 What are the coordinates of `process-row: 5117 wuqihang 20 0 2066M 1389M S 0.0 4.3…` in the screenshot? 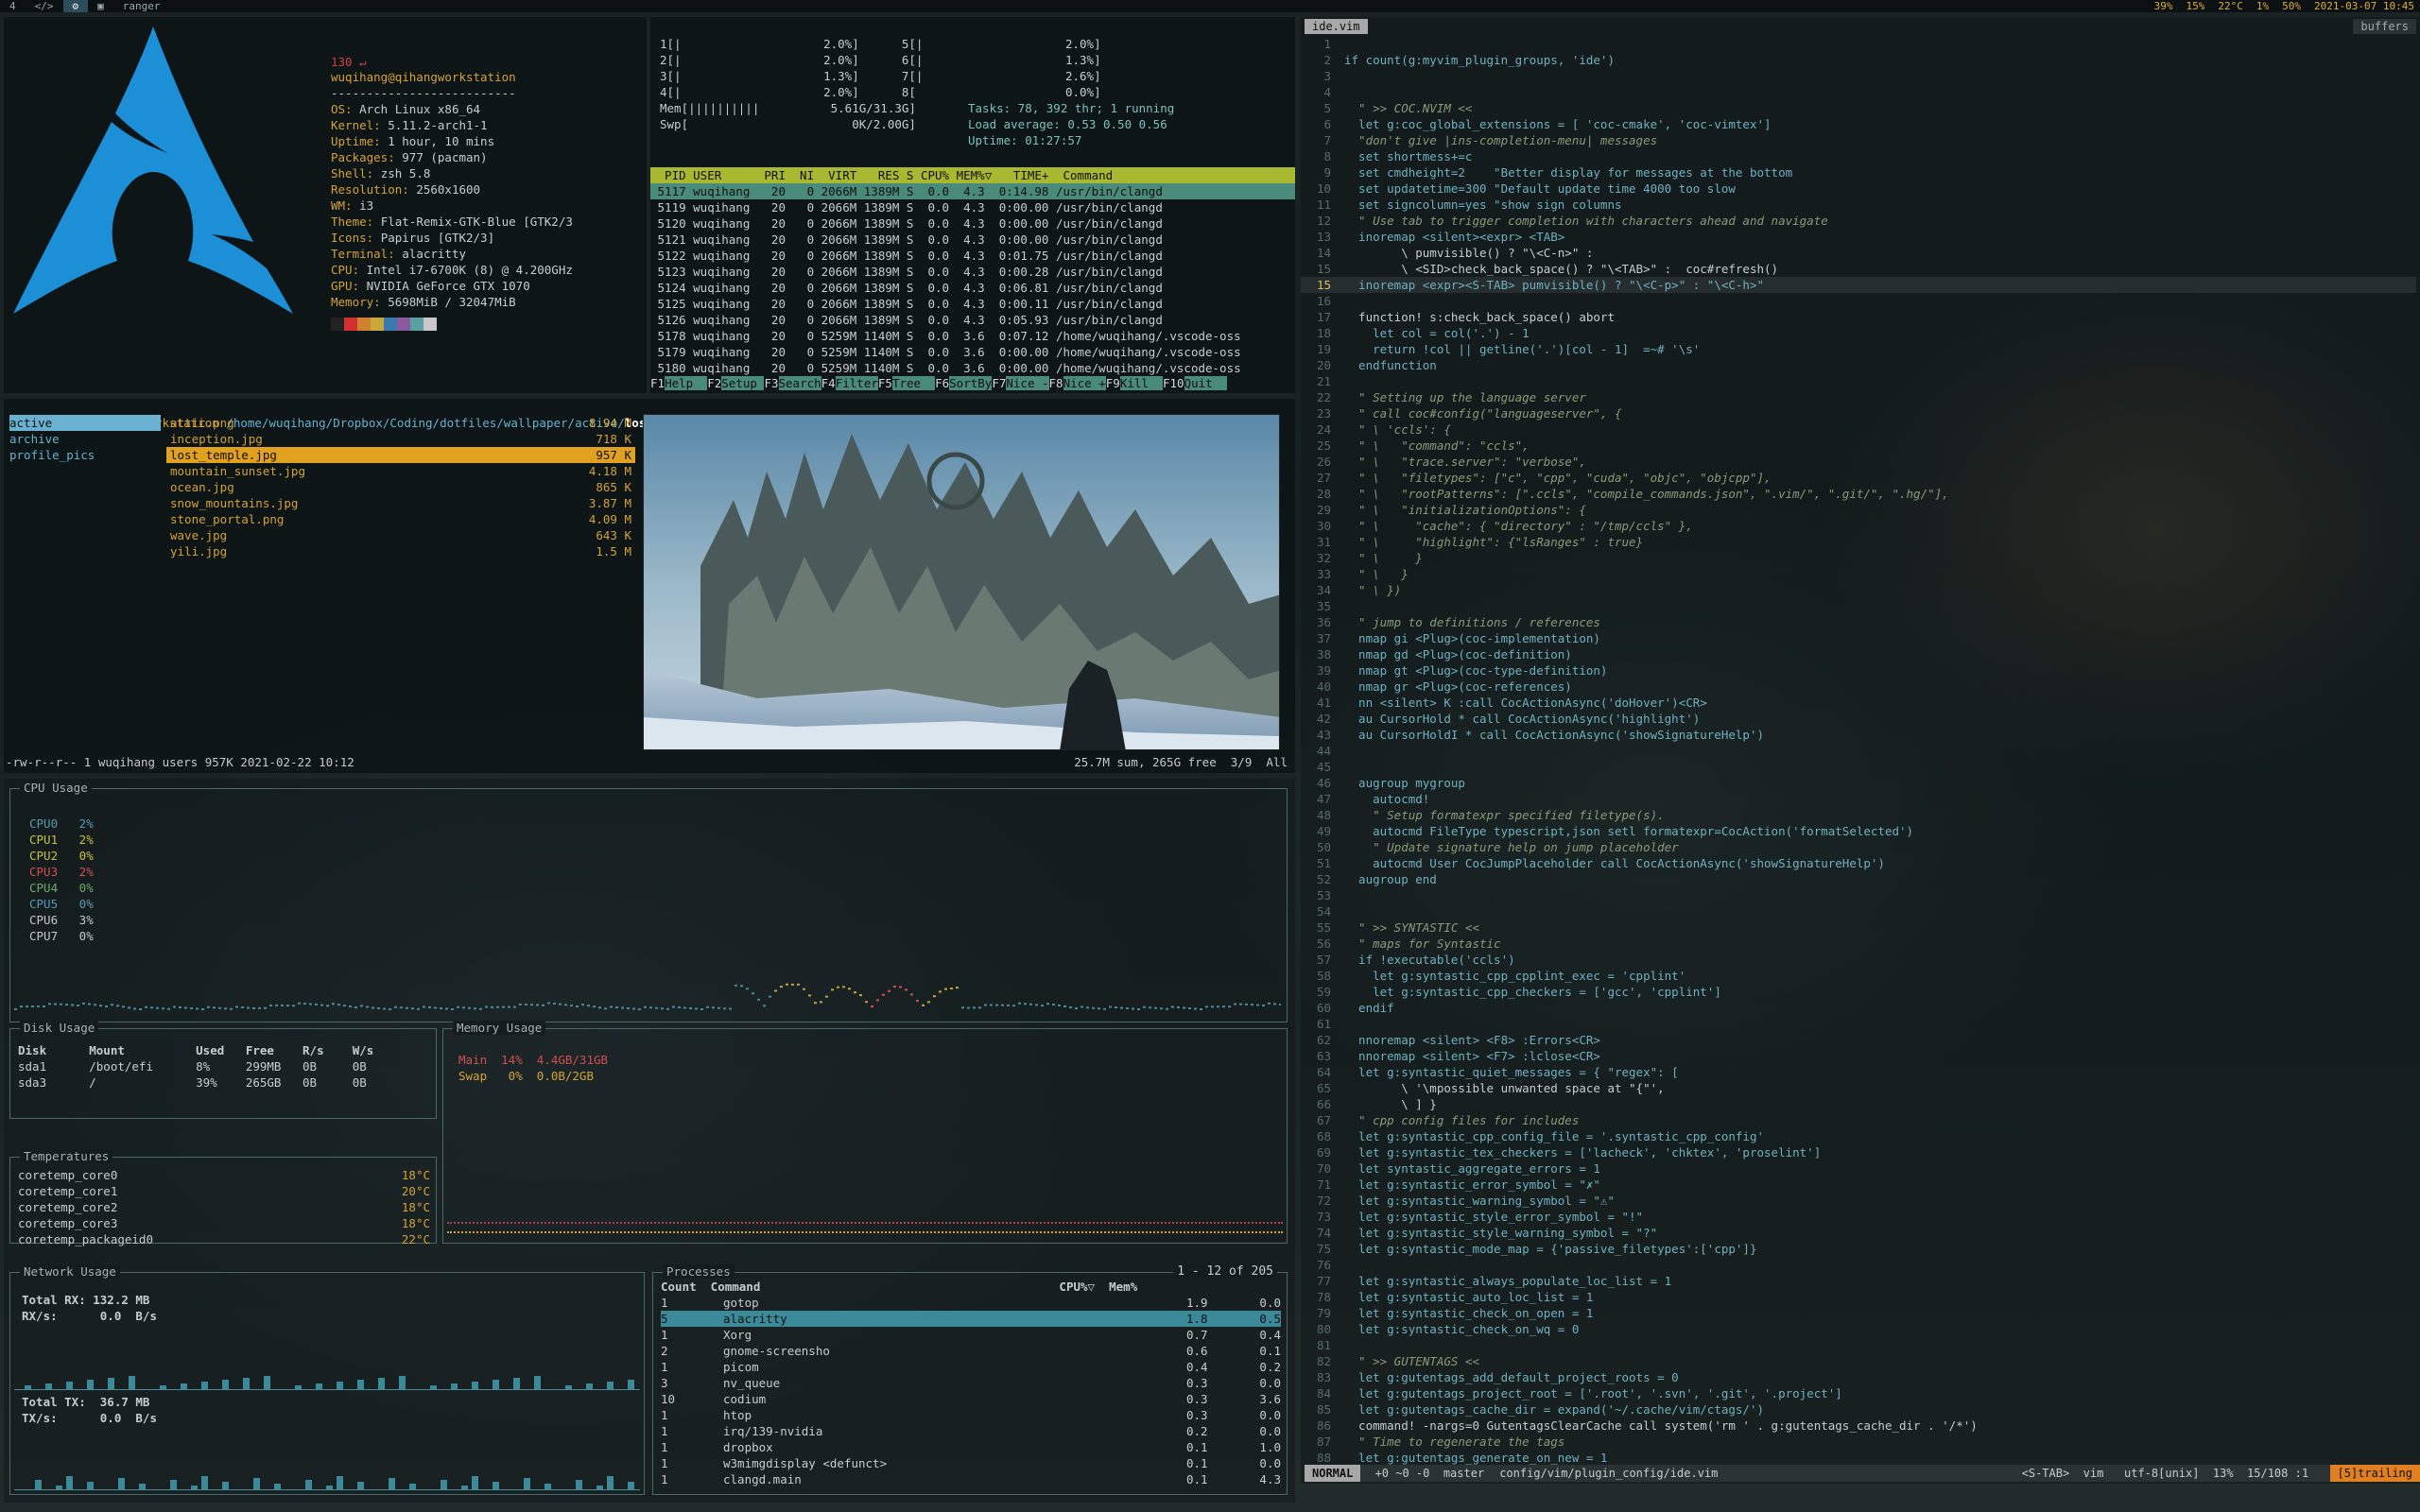 It's located at (972, 191).